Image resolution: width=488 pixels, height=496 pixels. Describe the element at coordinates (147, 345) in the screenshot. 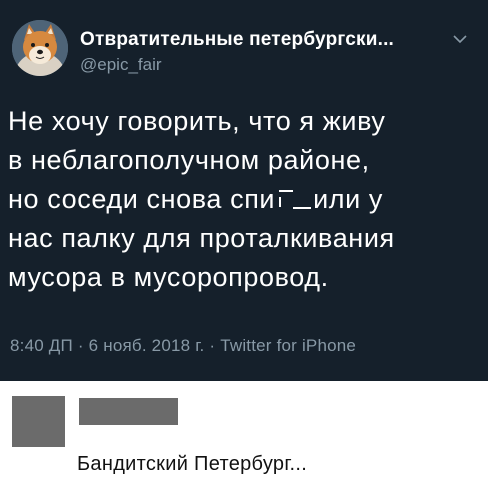

I see `tweet-date: 6 нояб. 2018 г.` at that location.